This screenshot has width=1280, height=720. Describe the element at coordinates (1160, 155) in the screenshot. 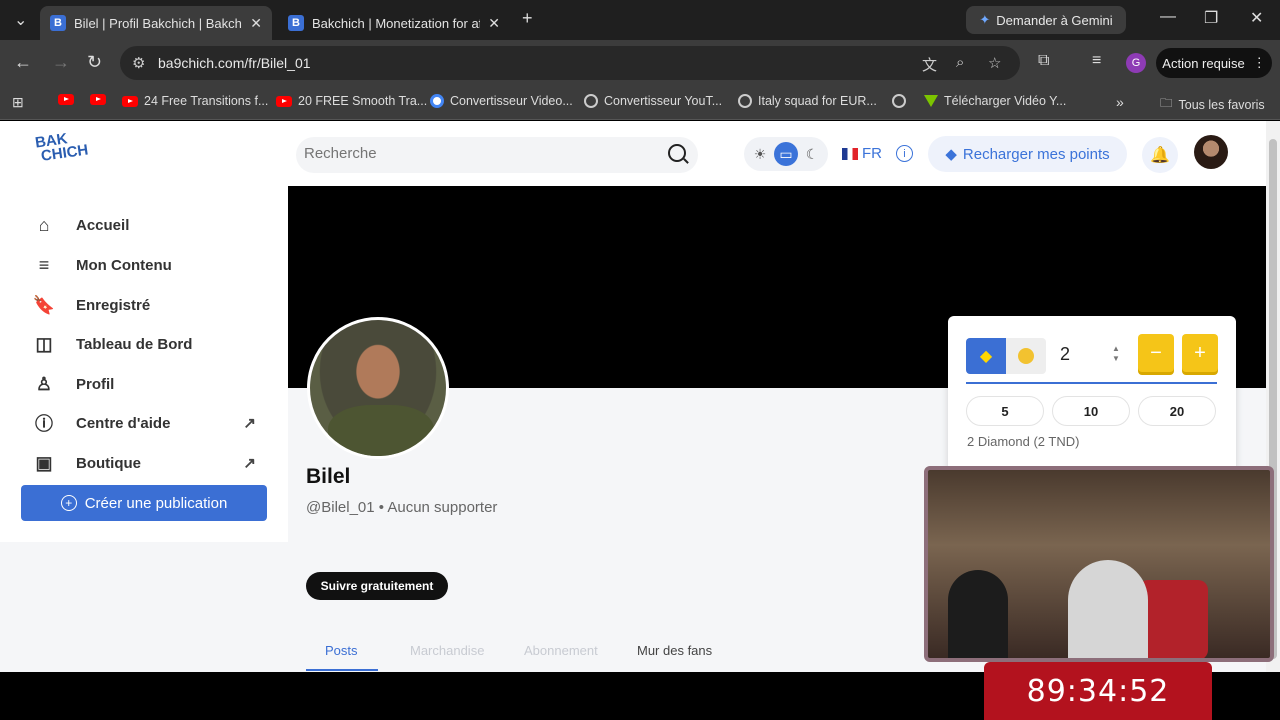

I see `notification-bell-icon: 🔔` at that location.